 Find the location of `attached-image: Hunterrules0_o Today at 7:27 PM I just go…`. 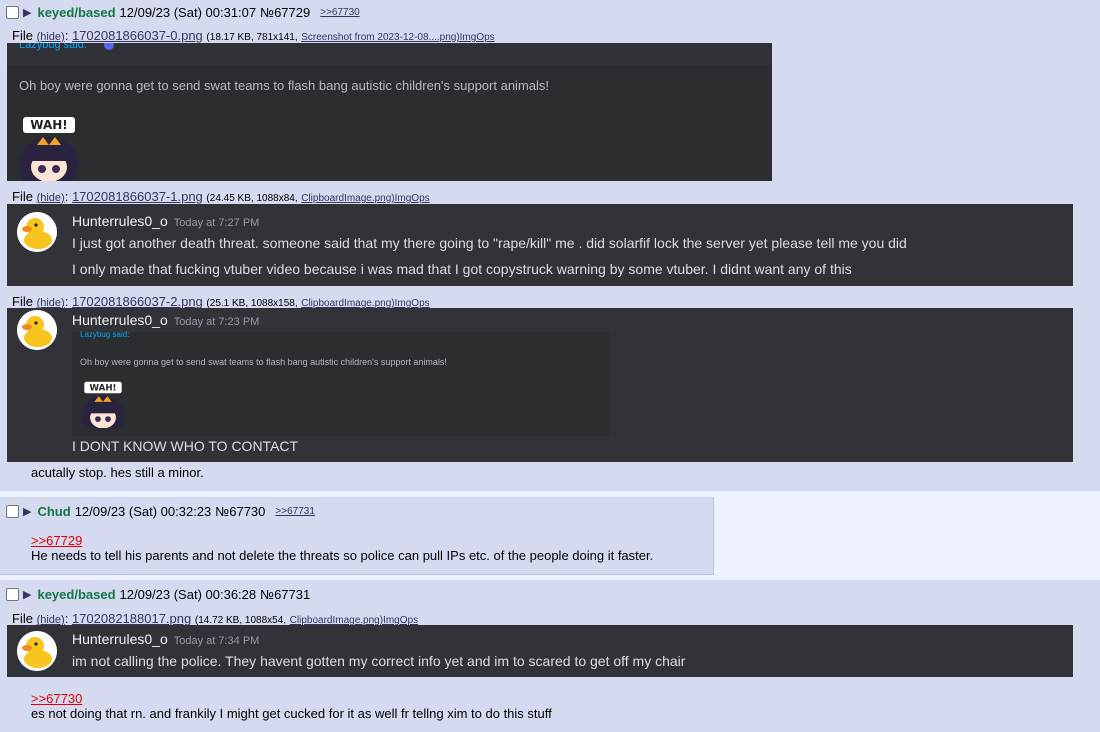

attached-image: Hunterrules0_o Today at 7:27 PM I just go… is located at coordinates (540, 245).